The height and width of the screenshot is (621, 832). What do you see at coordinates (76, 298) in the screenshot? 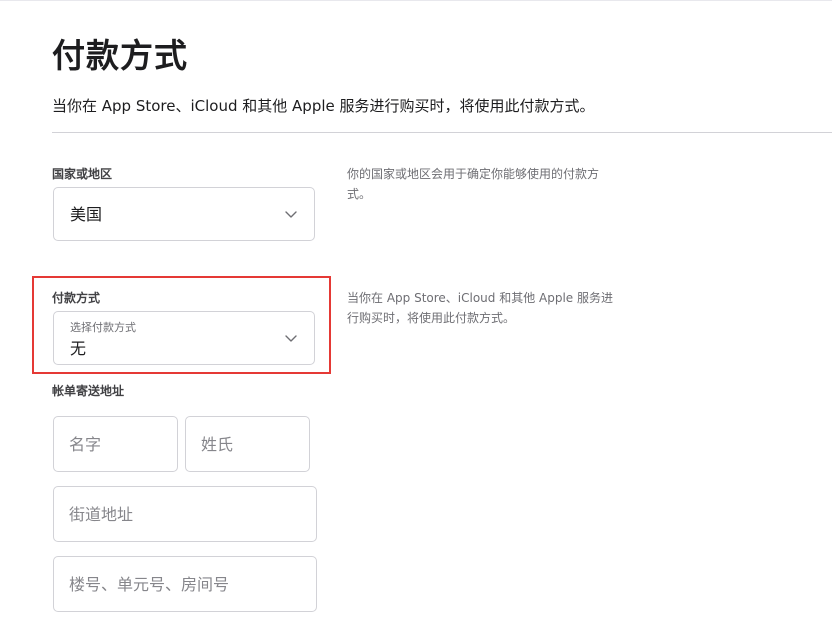
I see `payment-method-label: 付款方式` at bounding box center [76, 298].